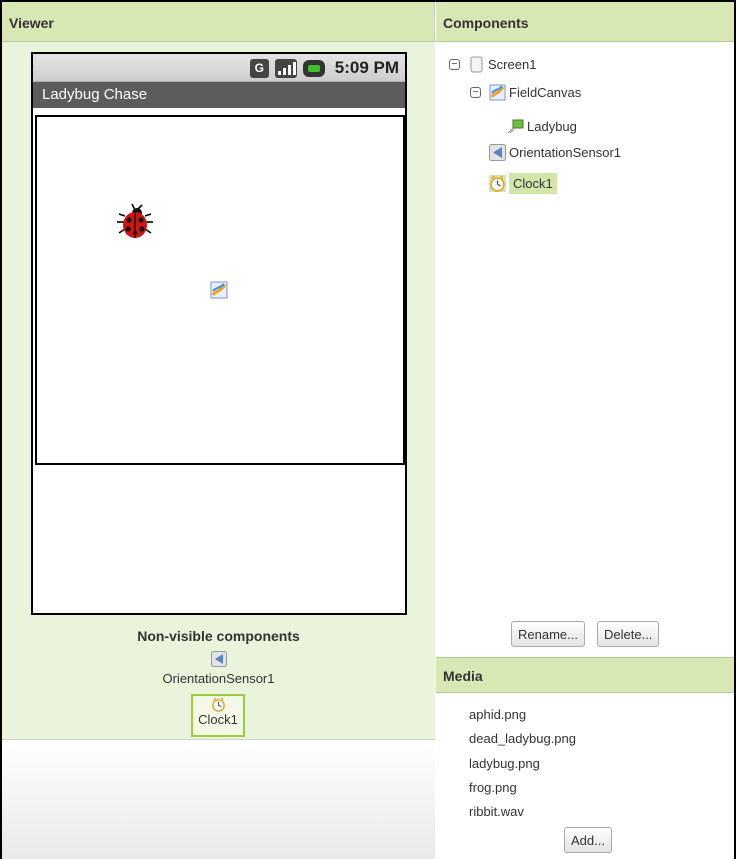  Describe the element at coordinates (497, 92) in the screenshot. I see `canvas-icon` at that location.